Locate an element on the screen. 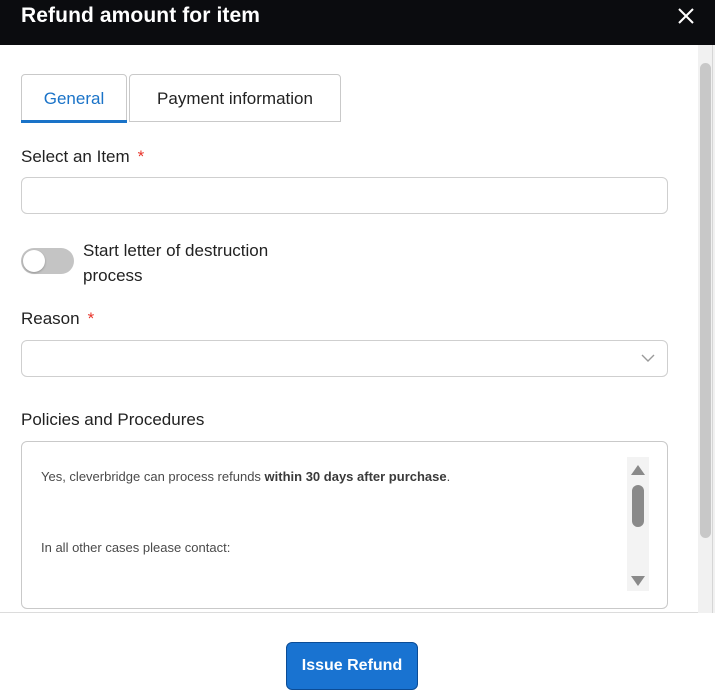 This screenshot has width=715, height=697. reason-label: Reason * is located at coordinates (57, 319).